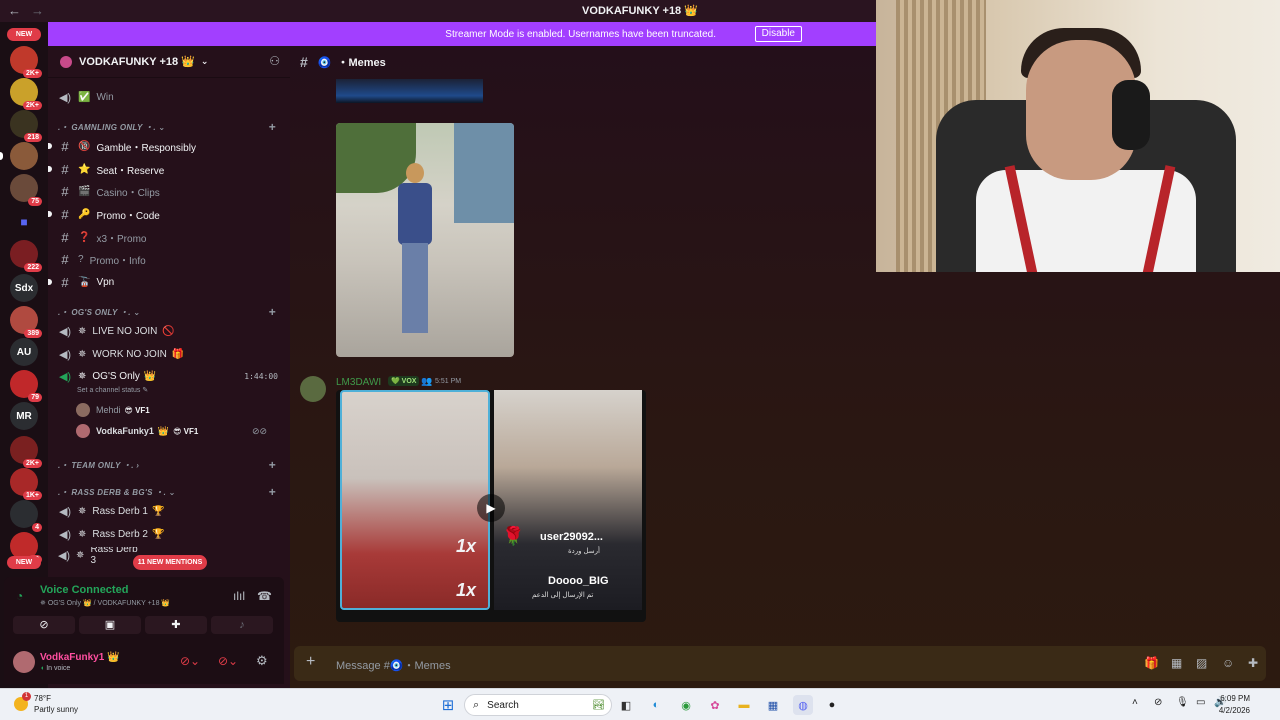 The height and width of the screenshot is (720, 1280). Describe the element at coordinates (105, 603) in the screenshot. I see `voice-location: ✵ OG'S Only 👑 / VODKAFUNKY +18 👑` at that location.